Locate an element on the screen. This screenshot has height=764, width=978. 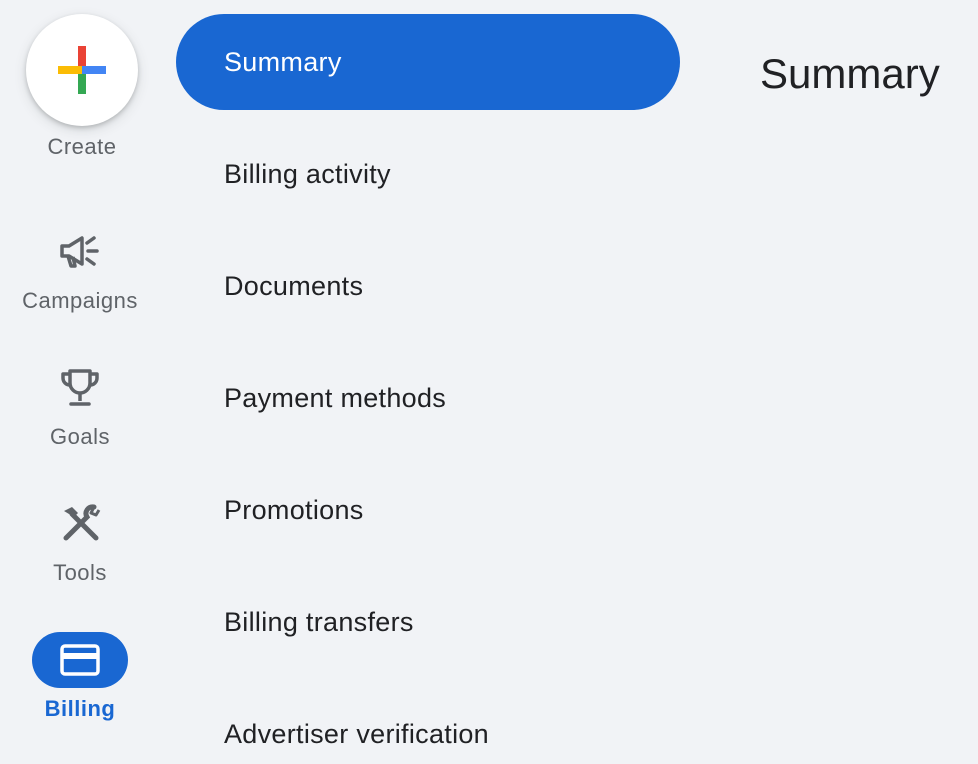
rail-item-goals: Goals is located at coordinates (80, 411).